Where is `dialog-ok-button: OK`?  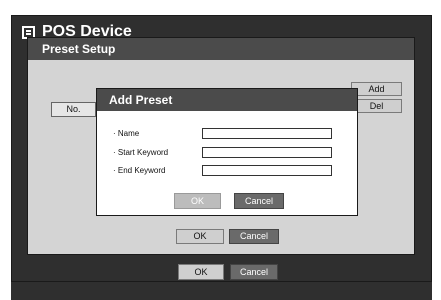 dialog-ok-button: OK is located at coordinates (197, 201).